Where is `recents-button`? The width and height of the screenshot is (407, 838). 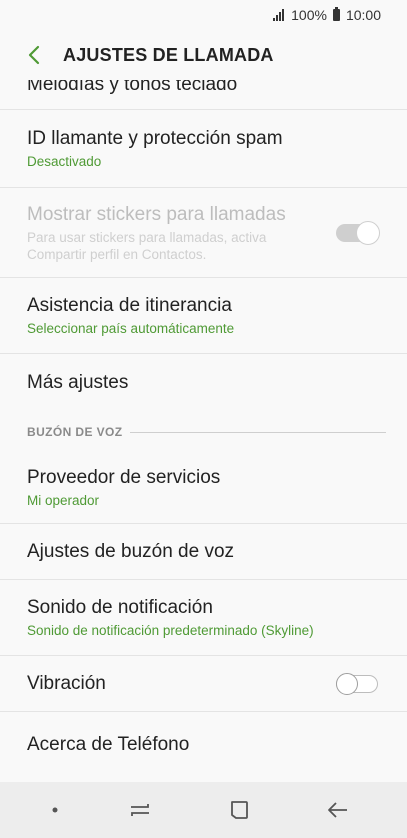 recents-button is located at coordinates (140, 810).